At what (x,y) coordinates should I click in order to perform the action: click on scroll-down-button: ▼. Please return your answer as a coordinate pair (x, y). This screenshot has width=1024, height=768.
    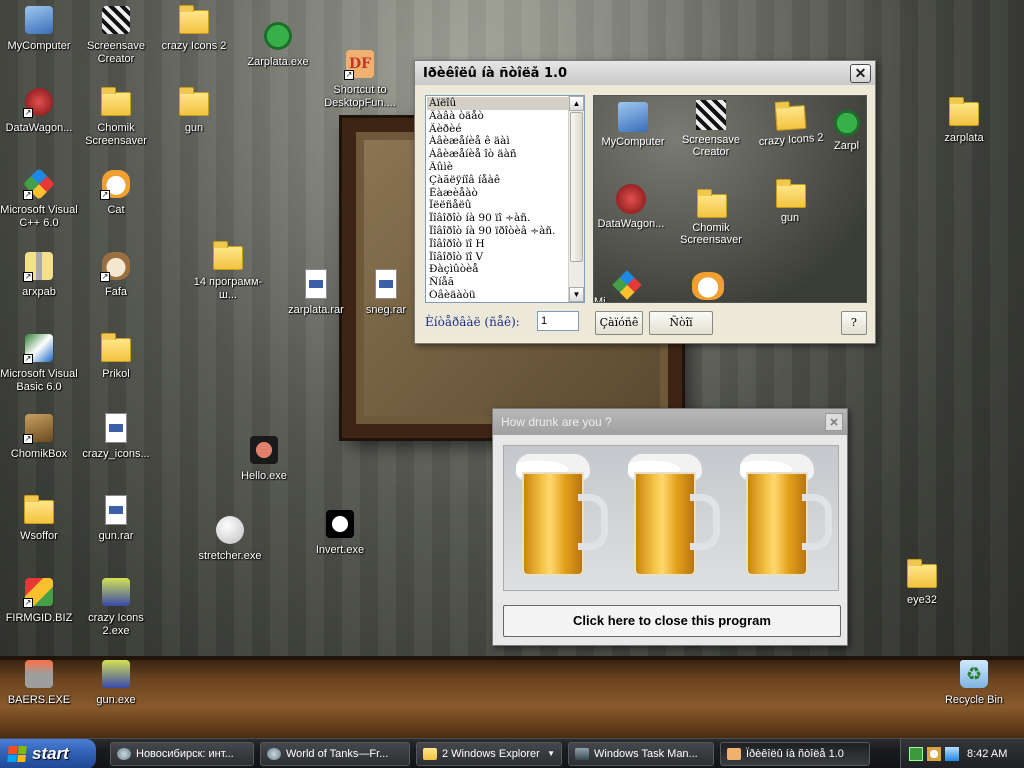
    Looking at the image, I should click on (576, 294).